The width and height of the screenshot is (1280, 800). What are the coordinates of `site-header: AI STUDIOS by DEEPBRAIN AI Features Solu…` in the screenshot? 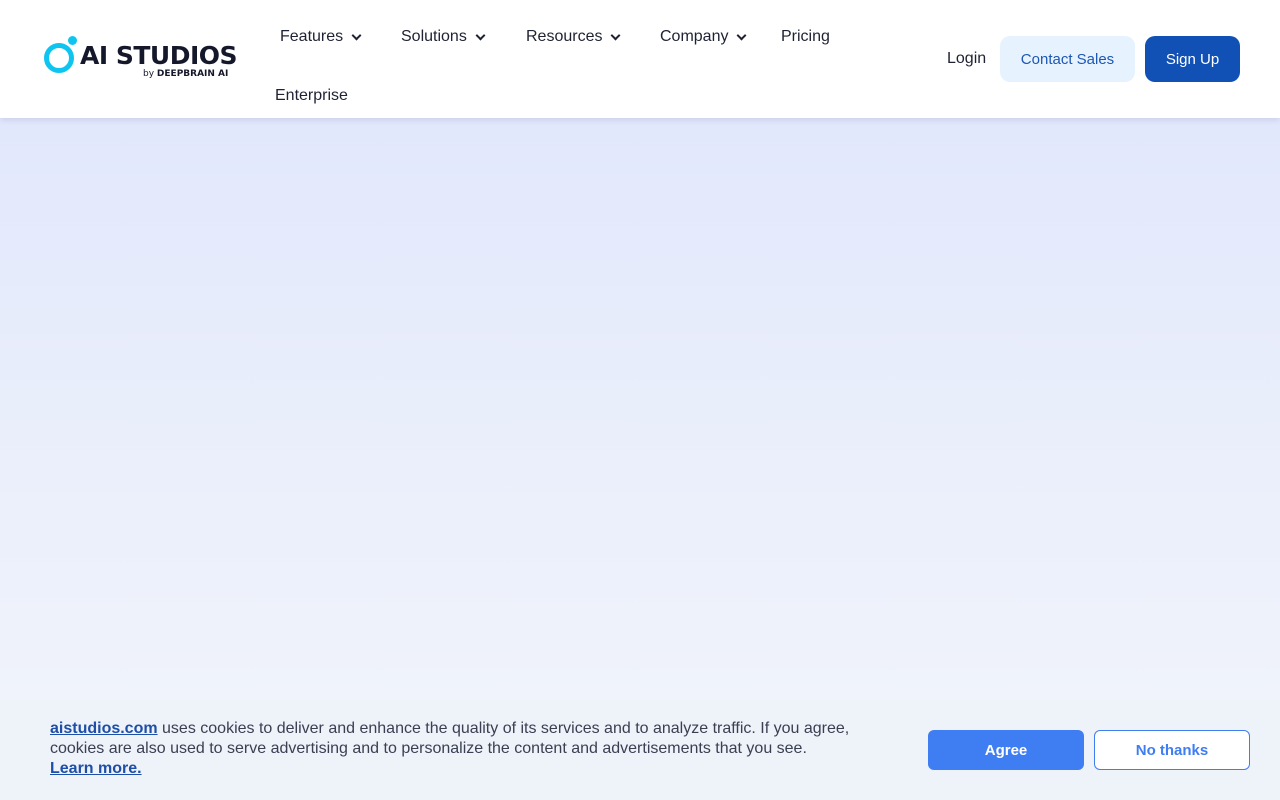 It's located at (640, 59).